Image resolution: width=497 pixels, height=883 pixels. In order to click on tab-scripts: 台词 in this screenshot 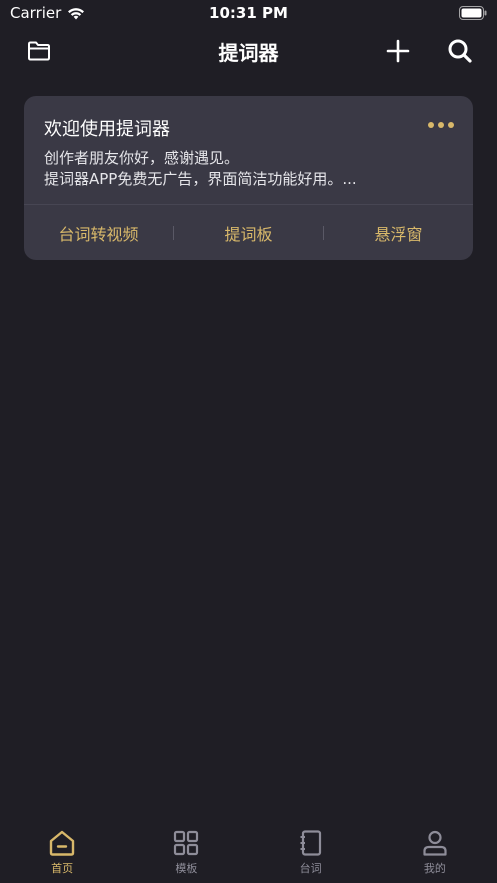, I will do `click(311, 853)`.